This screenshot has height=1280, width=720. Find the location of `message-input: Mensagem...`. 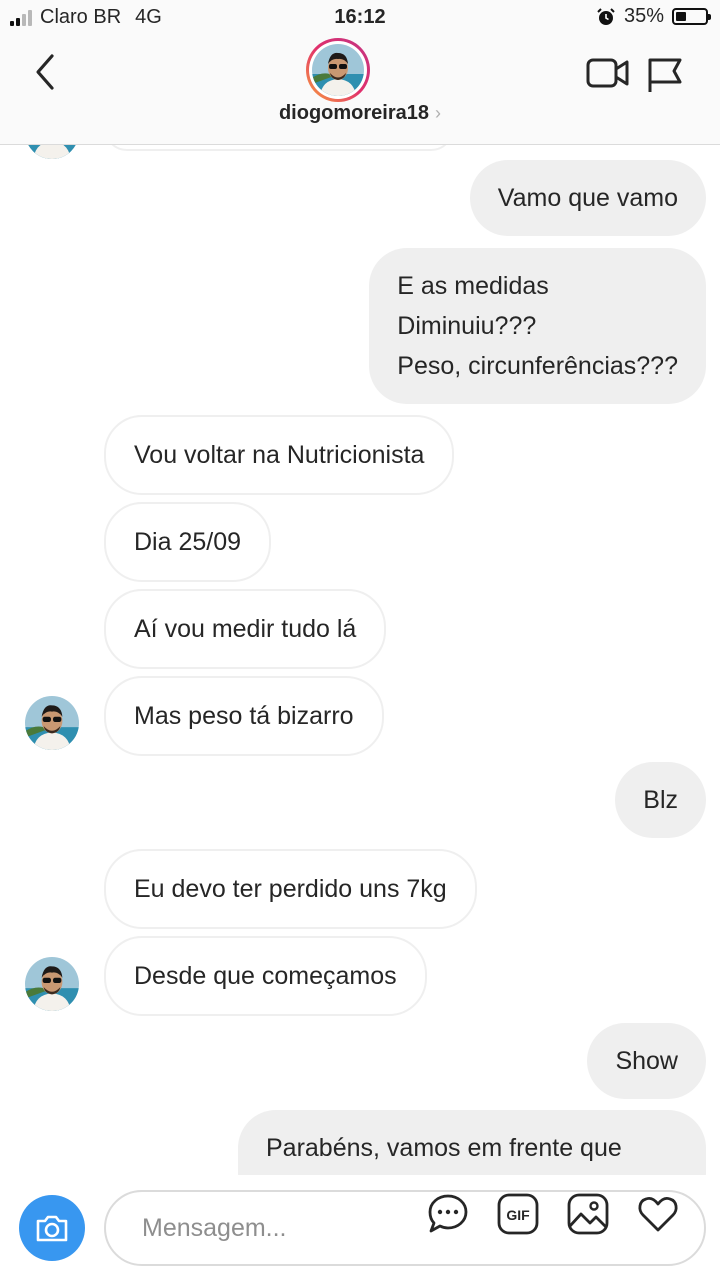

message-input: Mensagem... is located at coordinates (405, 1228).